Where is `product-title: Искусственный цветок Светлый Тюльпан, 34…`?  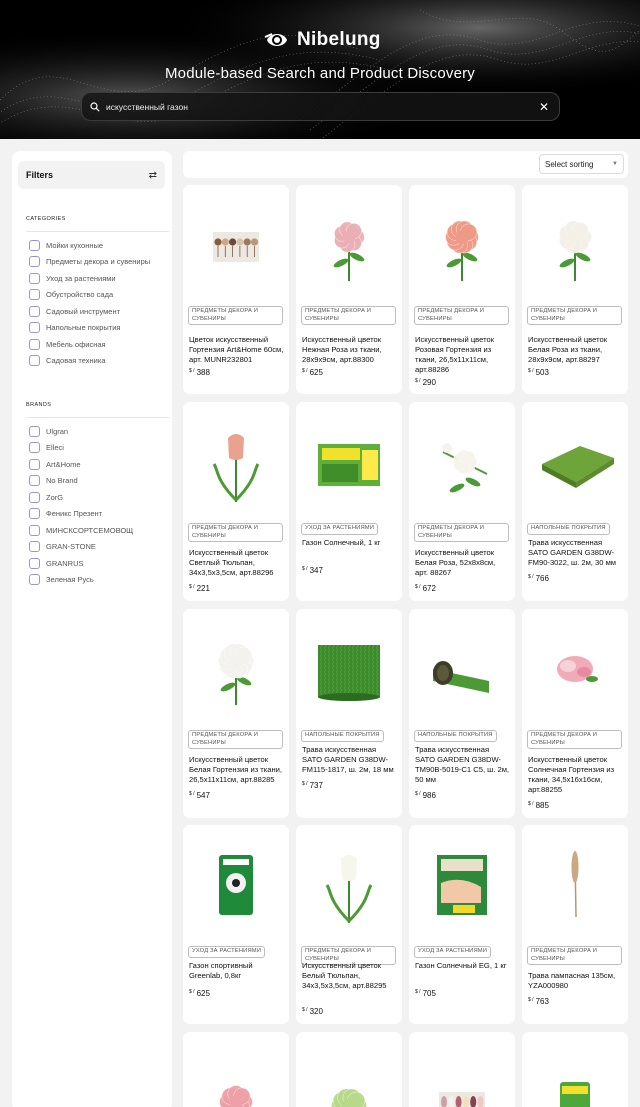
product-title: Искусственный цветок Светлый Тюльпан, 34… is located at coordinates (236, 563).